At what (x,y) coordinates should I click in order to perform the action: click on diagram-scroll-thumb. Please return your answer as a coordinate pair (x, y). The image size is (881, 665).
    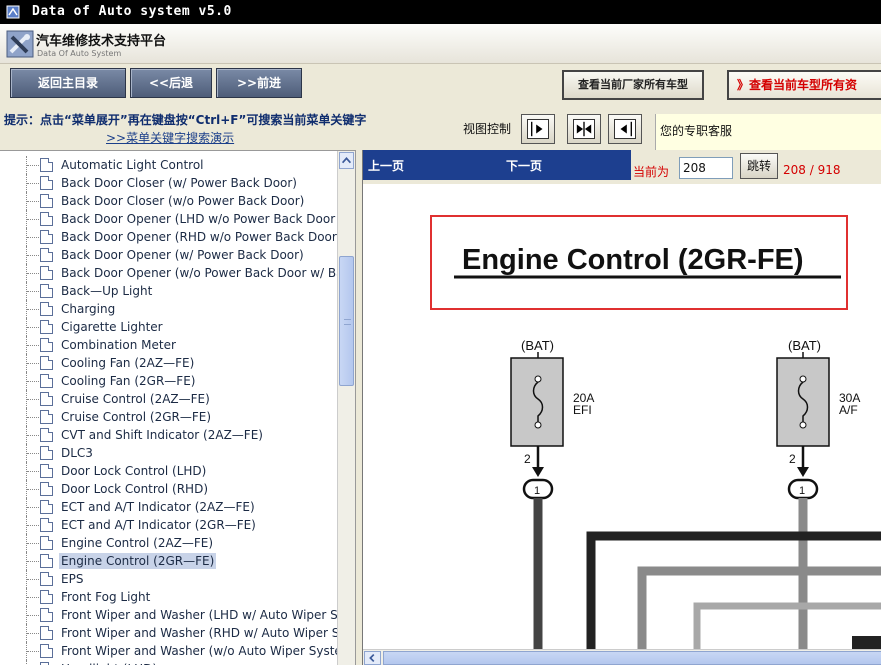
    Looking at the image, I should click on (632, 658).